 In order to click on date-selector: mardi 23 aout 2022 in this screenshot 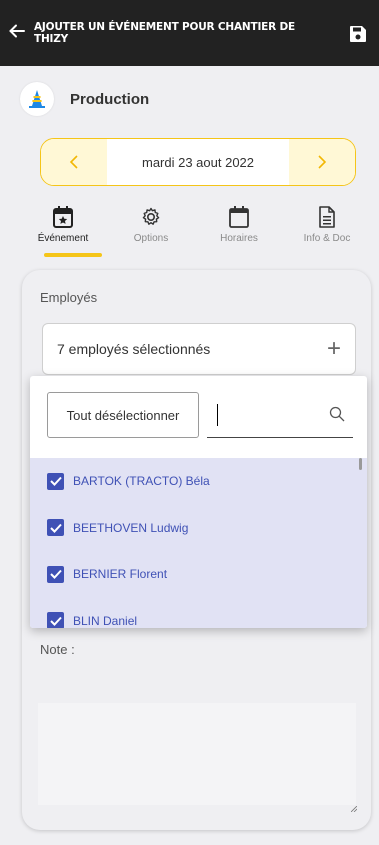, I will do `click(198, 162)`.